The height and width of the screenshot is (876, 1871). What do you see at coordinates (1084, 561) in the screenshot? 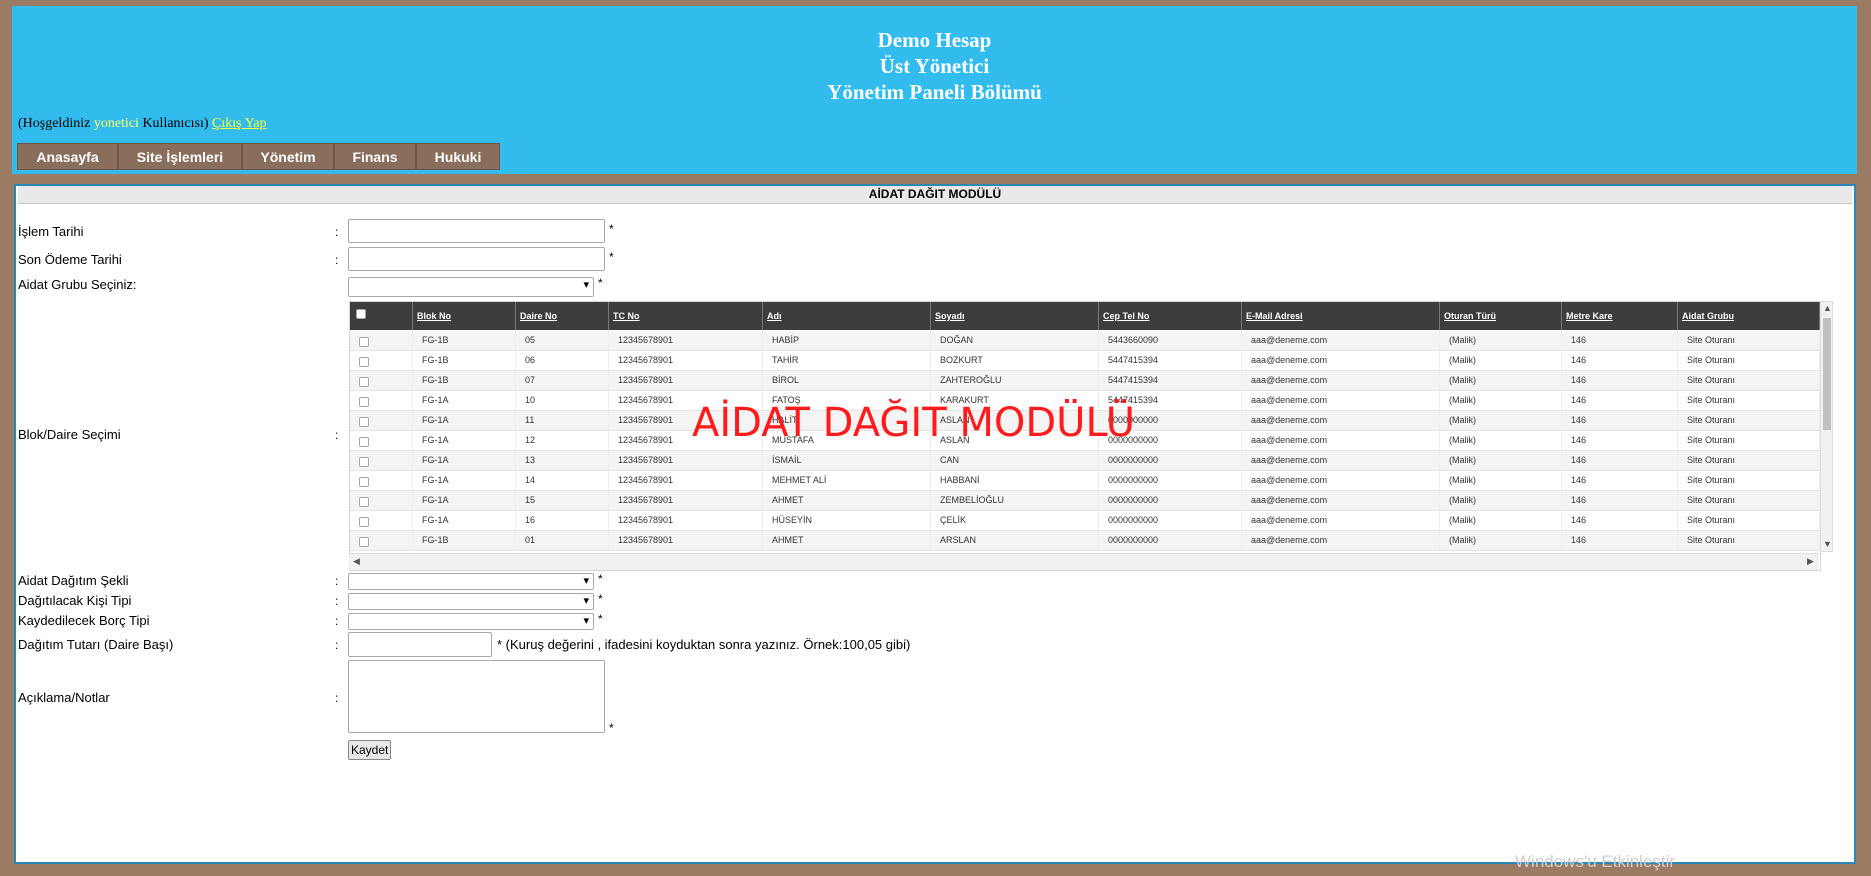
I see `table-horizontal-scrollbar: ◀ ▶` at bounding box center [1084, 561].